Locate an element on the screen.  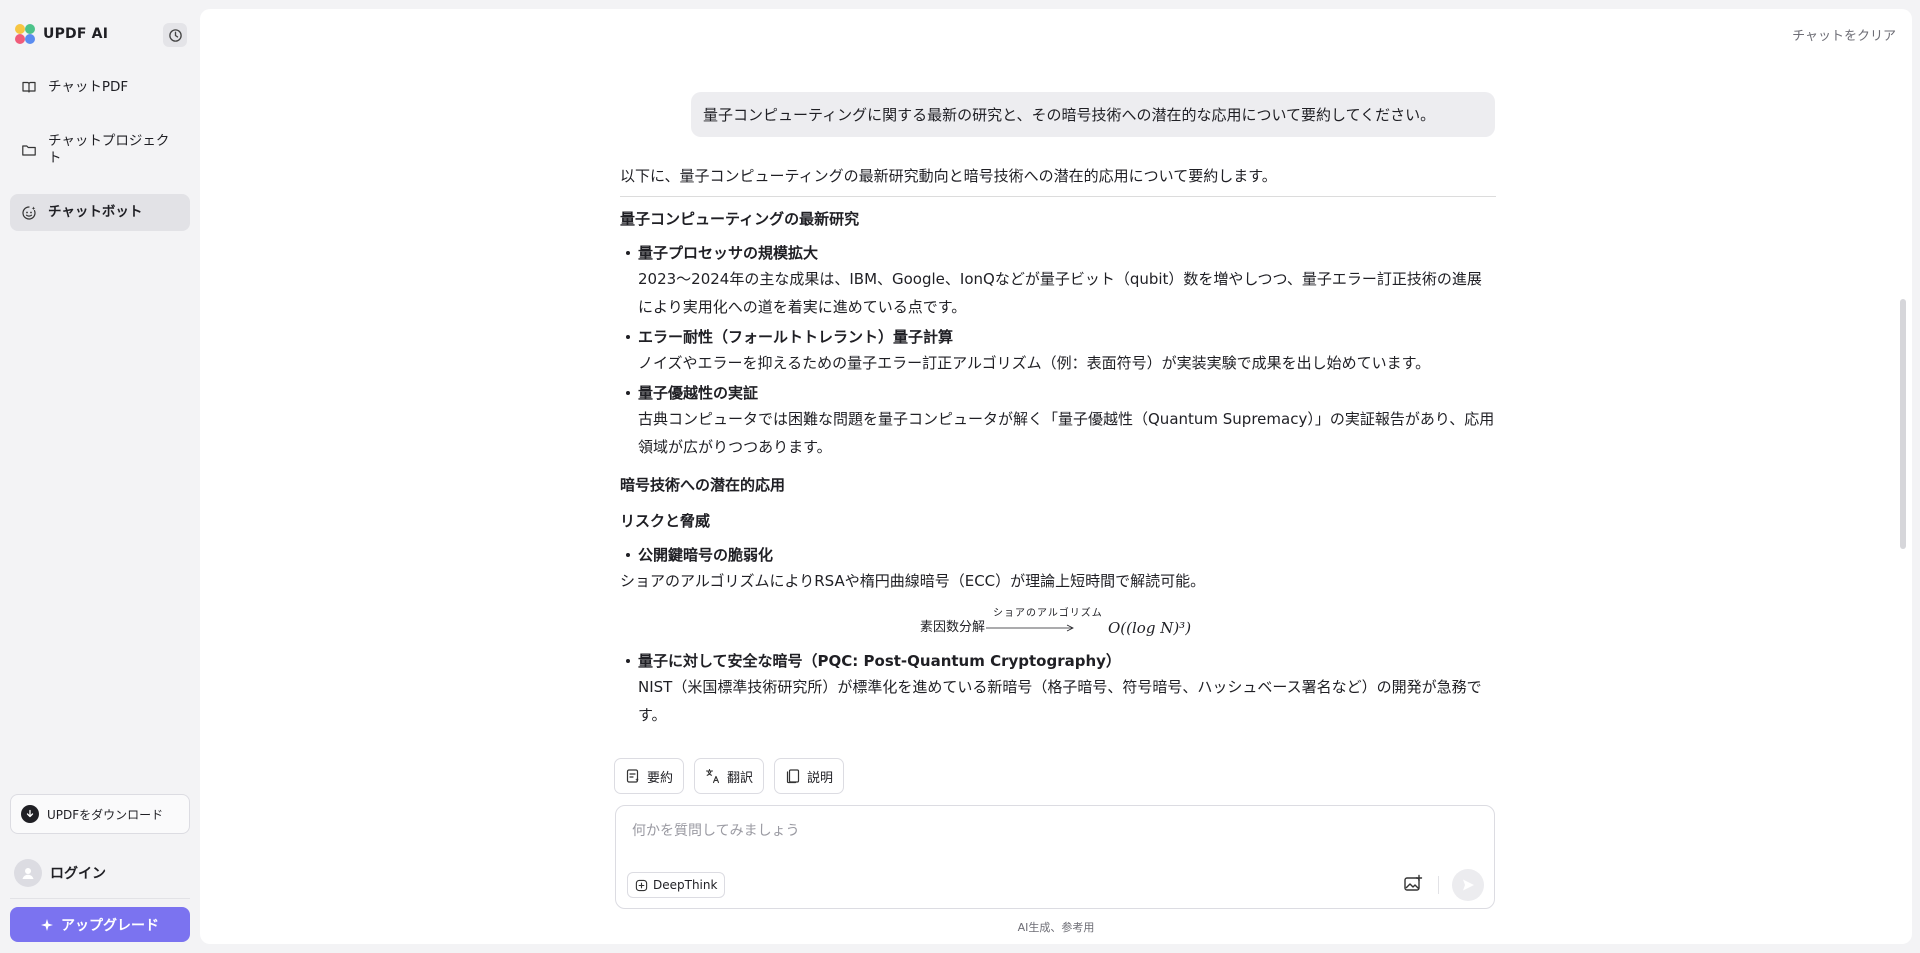
download-updf-button: UPDFをダウンロード is located at coordinates (100, 814).